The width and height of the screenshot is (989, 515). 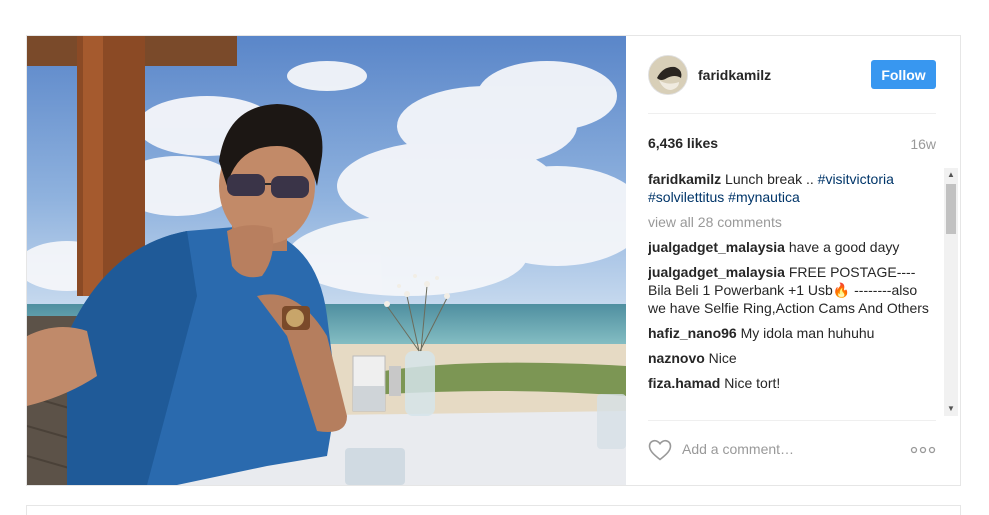 What do you see at coordinates (793, 222) in the screenshot?
I see `view-all-comments-link: view all 28 comments` at bounding box center [793, 222].